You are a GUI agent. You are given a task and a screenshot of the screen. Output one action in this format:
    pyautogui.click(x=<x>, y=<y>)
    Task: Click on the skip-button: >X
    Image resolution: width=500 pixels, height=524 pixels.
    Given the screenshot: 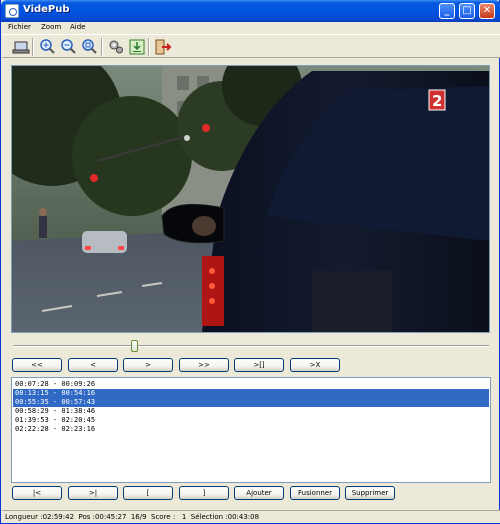 What is the action you would take?
    pyautogui.click(x=315, y=365)
    